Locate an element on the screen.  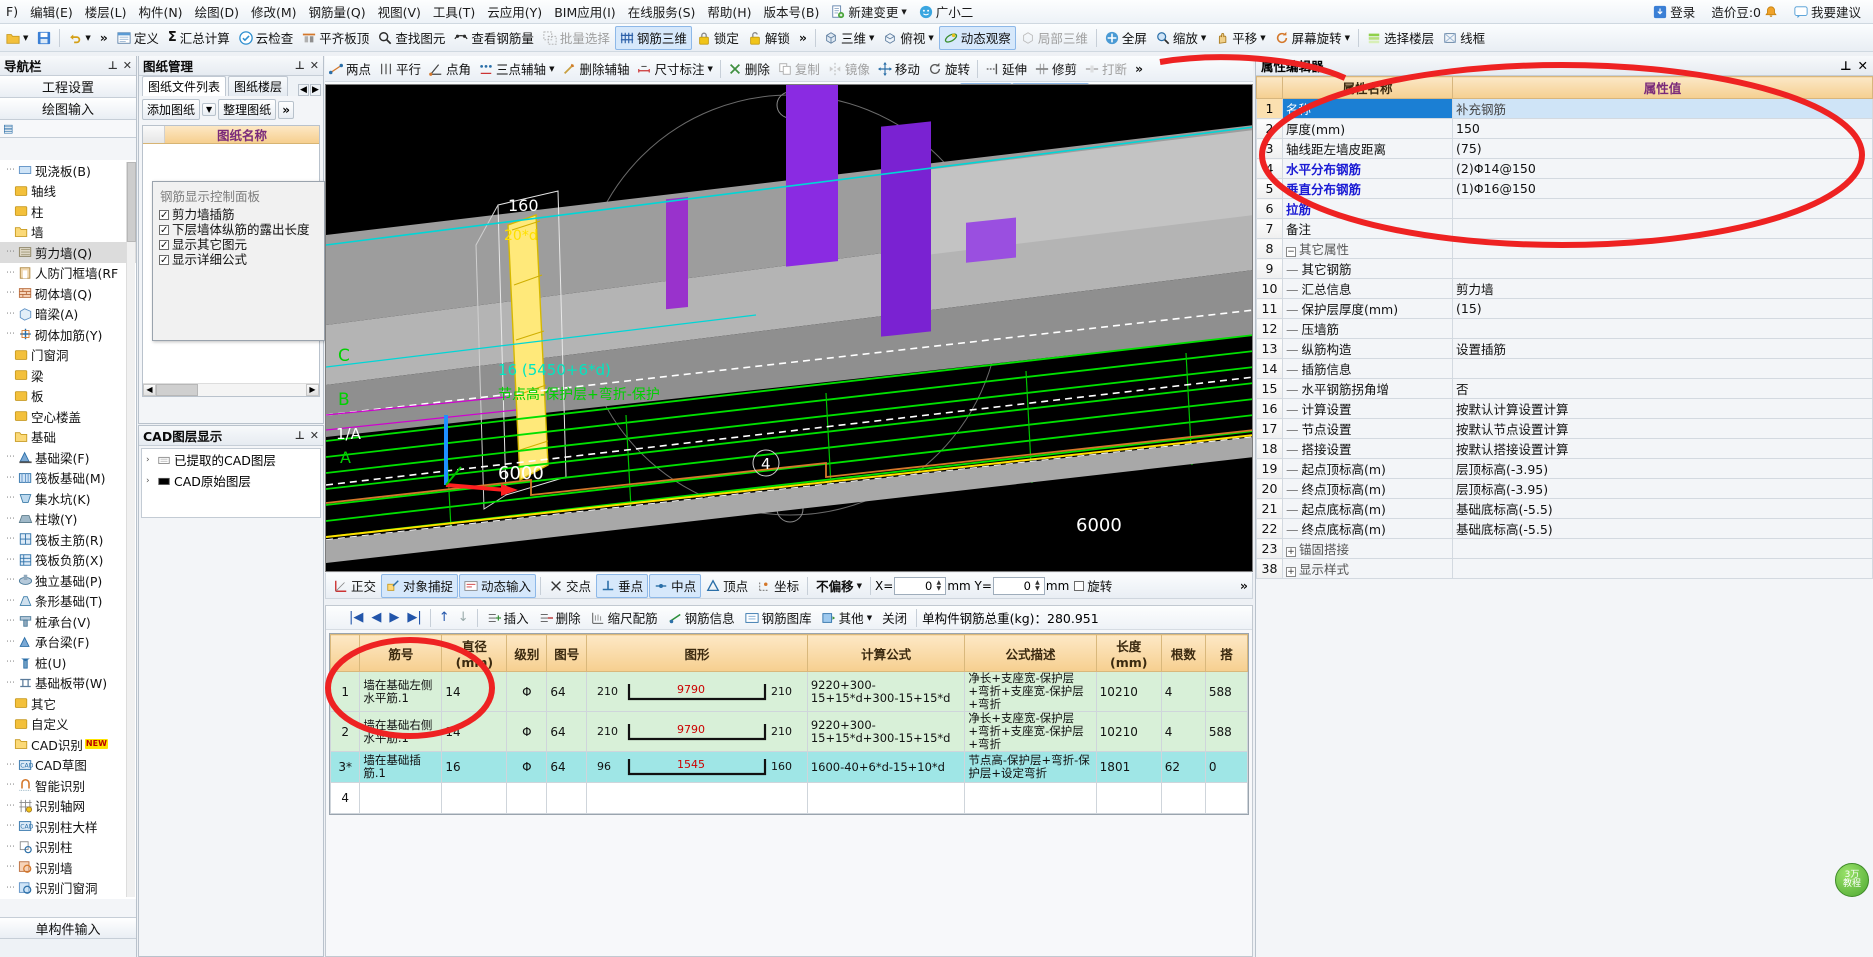
rebar-cell-lap: 588 is located at coordinates (1226, 731).